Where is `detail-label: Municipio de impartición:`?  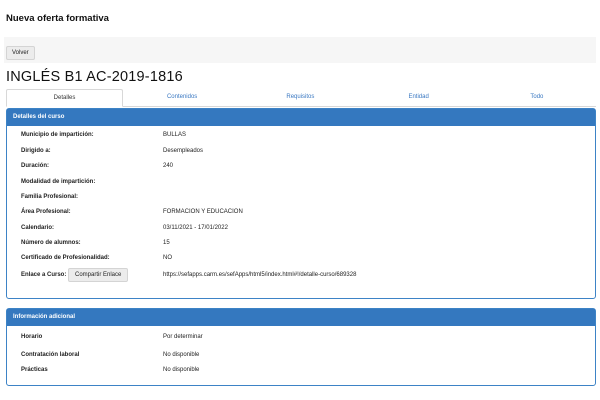
detail-label: Municipio de impartición: is located at coordinates (57, 135).